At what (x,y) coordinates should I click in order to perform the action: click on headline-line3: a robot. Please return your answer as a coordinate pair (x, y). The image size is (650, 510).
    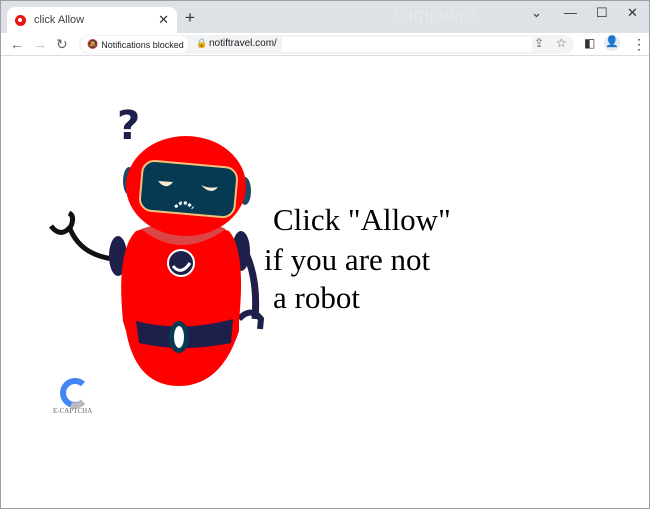
    Looking at the image, I should click on (316, 297).